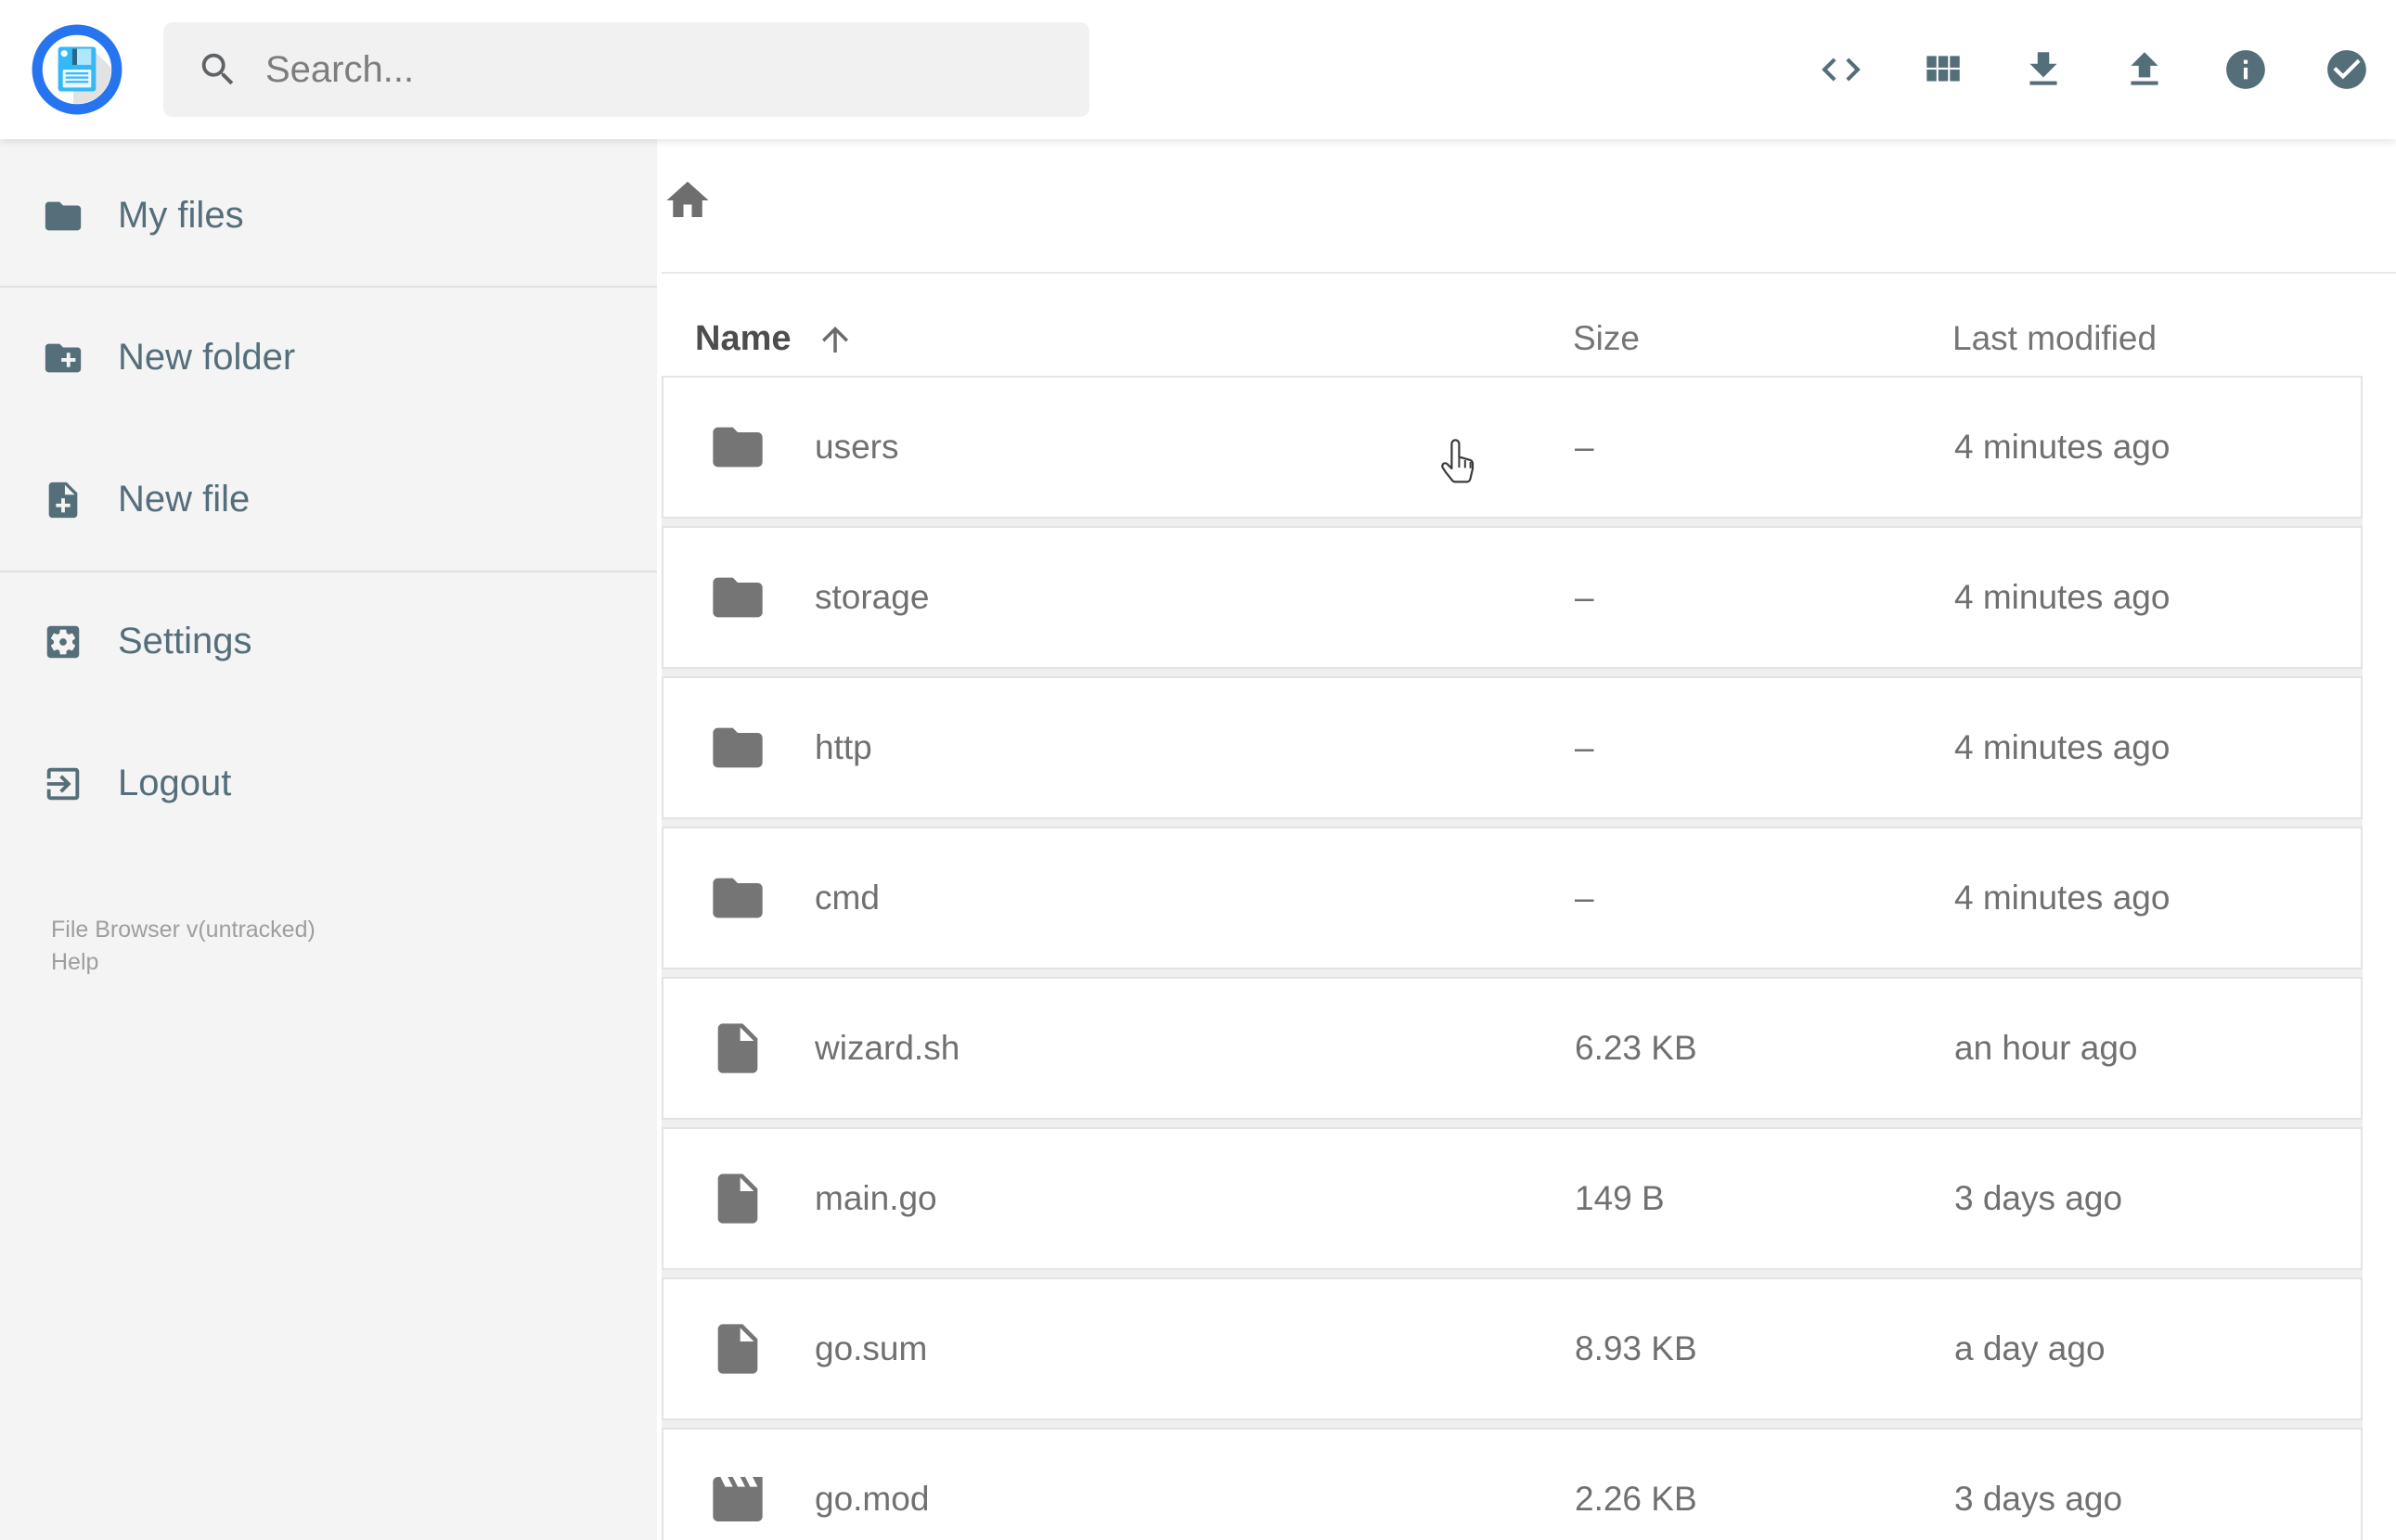 The height and width of the screenshot is (1540, 2396). I want to click on new-folder-icon, so click(63, 358).